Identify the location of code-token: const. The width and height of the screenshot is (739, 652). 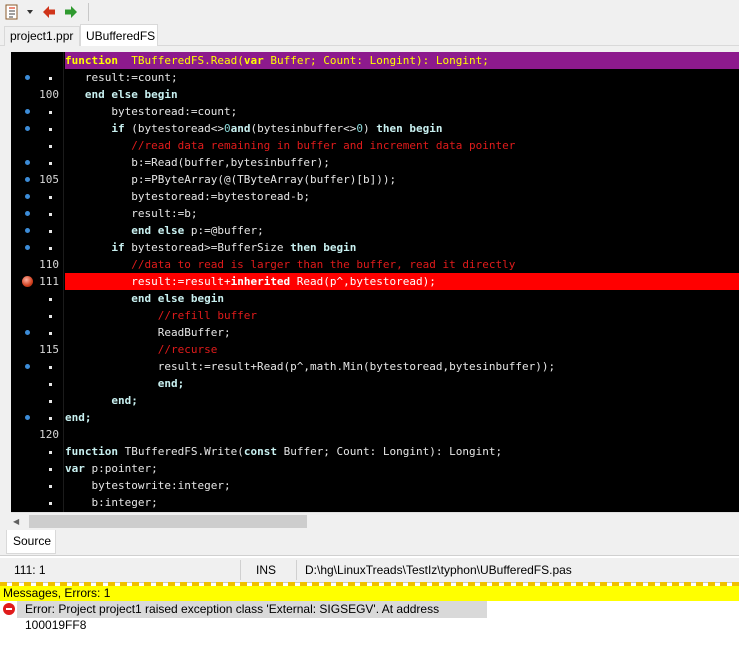
(260, 451).